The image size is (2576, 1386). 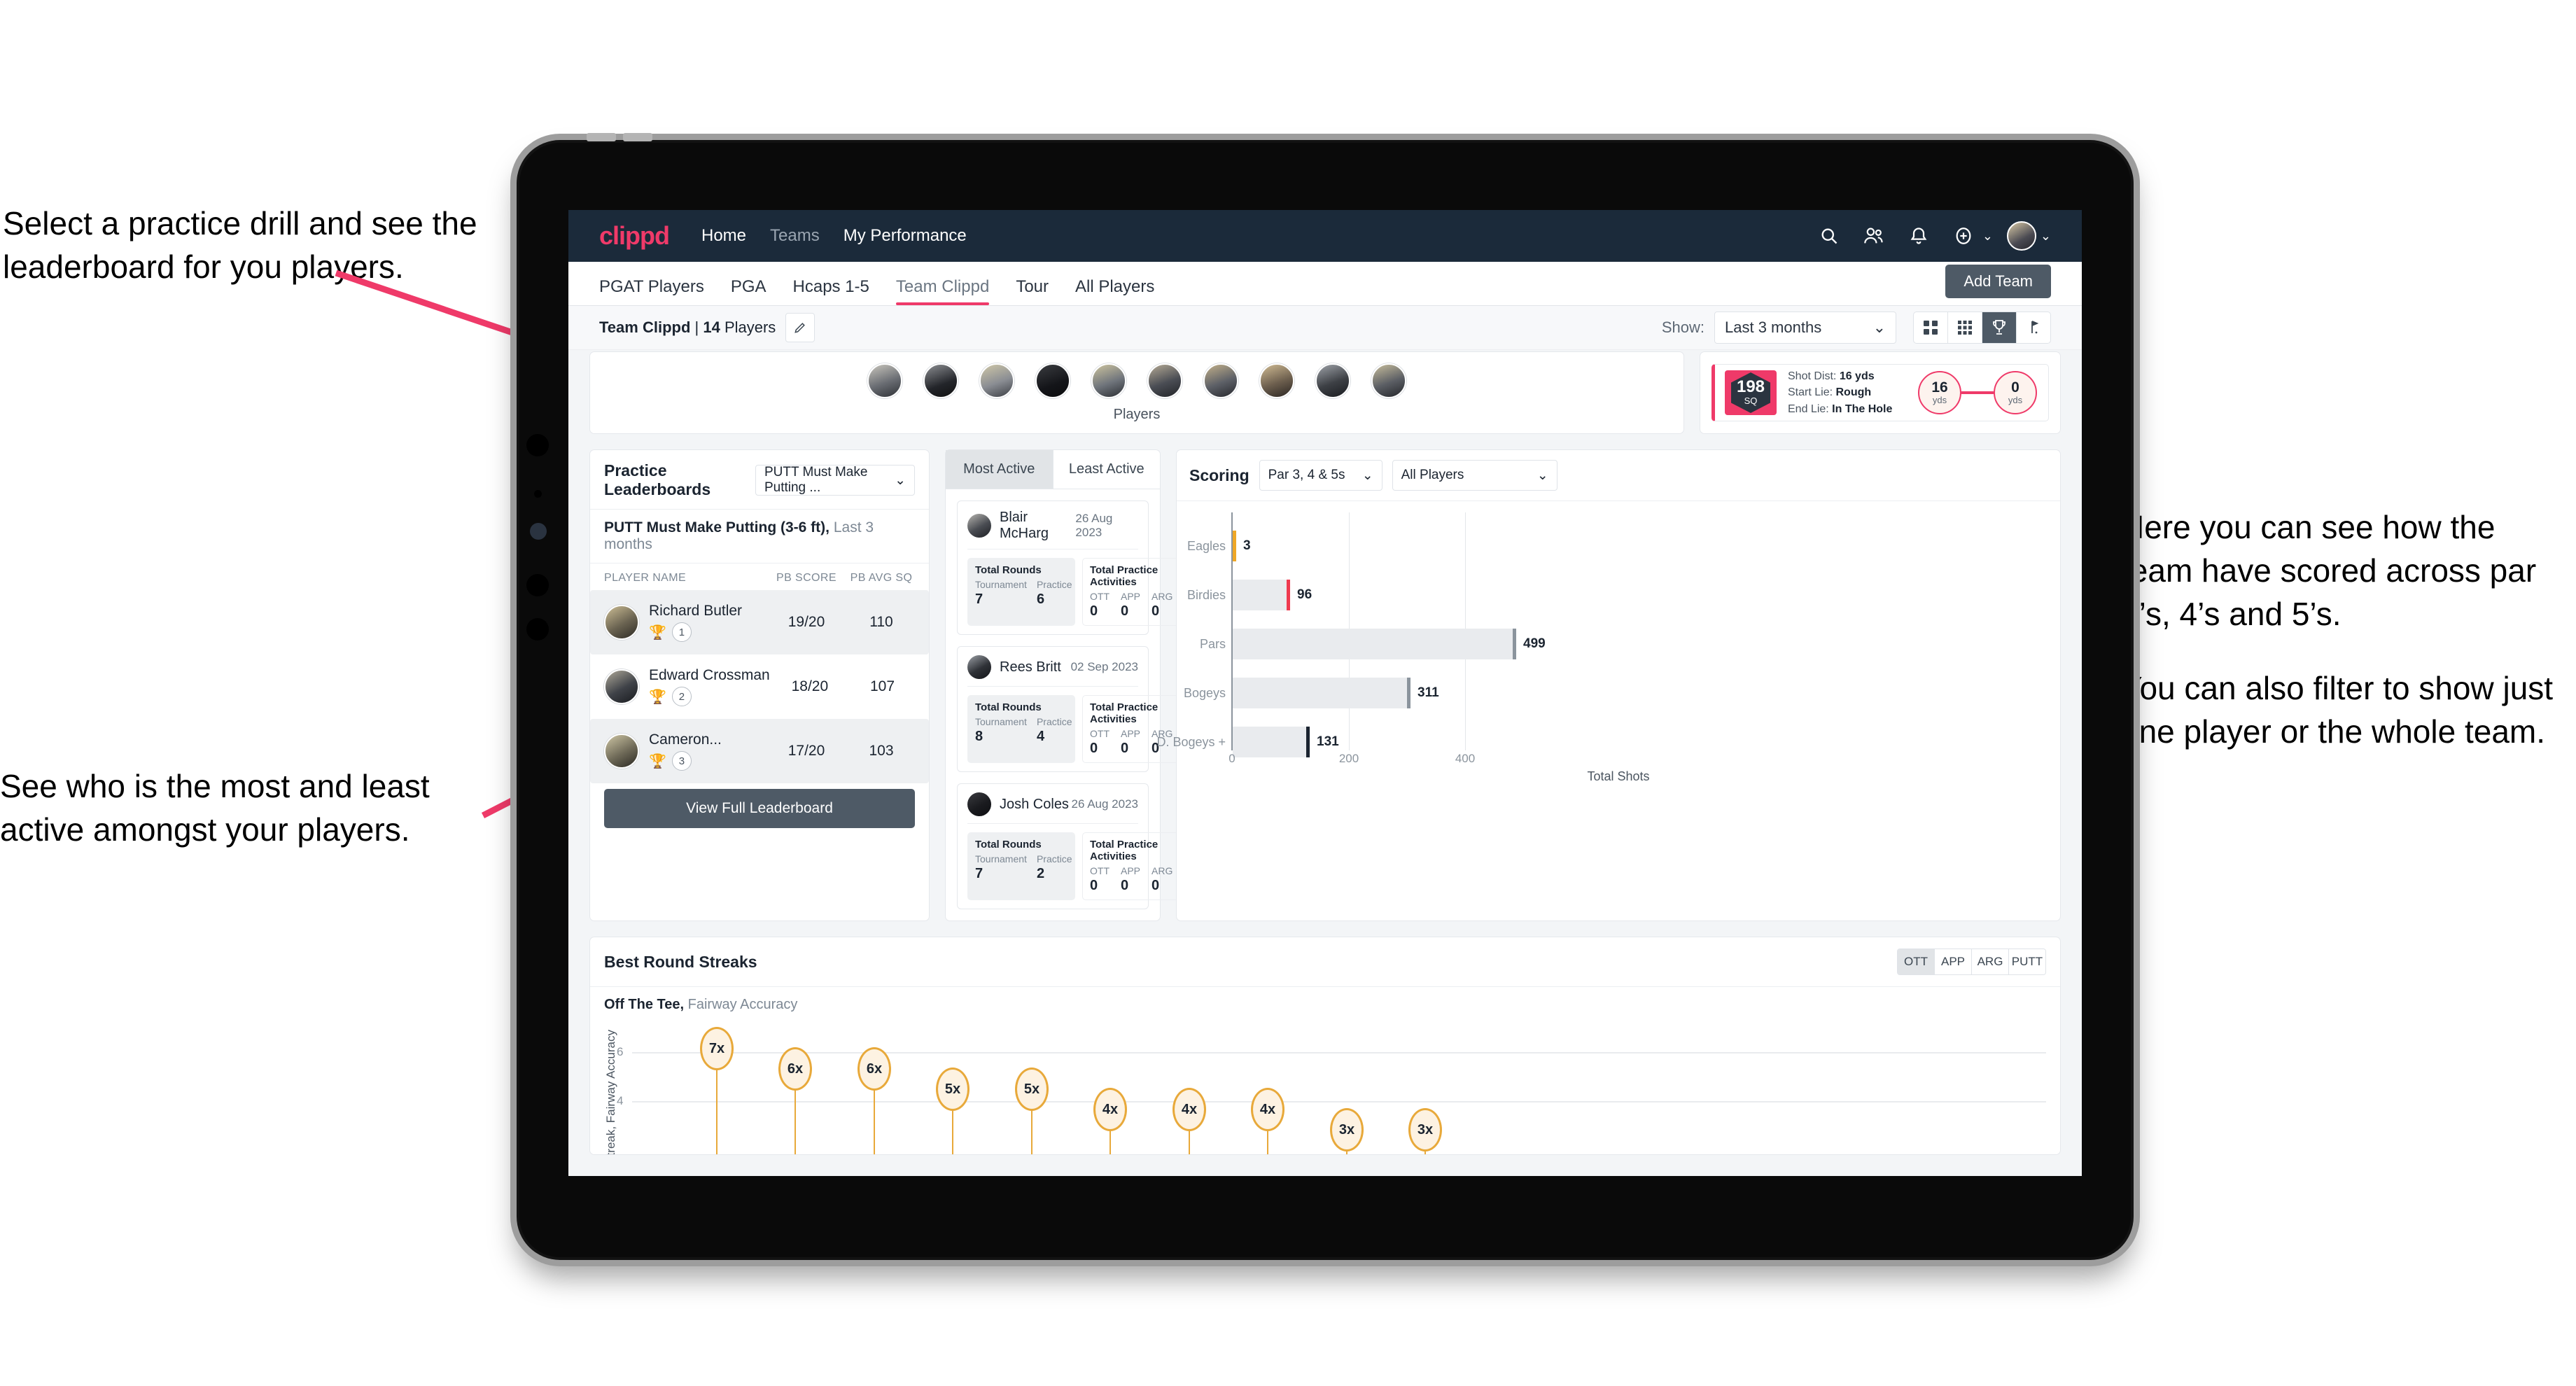 What do you see at coordinates (759, 622) in the screenshot?
I see `table-row: Richard Butler 🏆 1 19/20 110` at bounding box center [759, 622].